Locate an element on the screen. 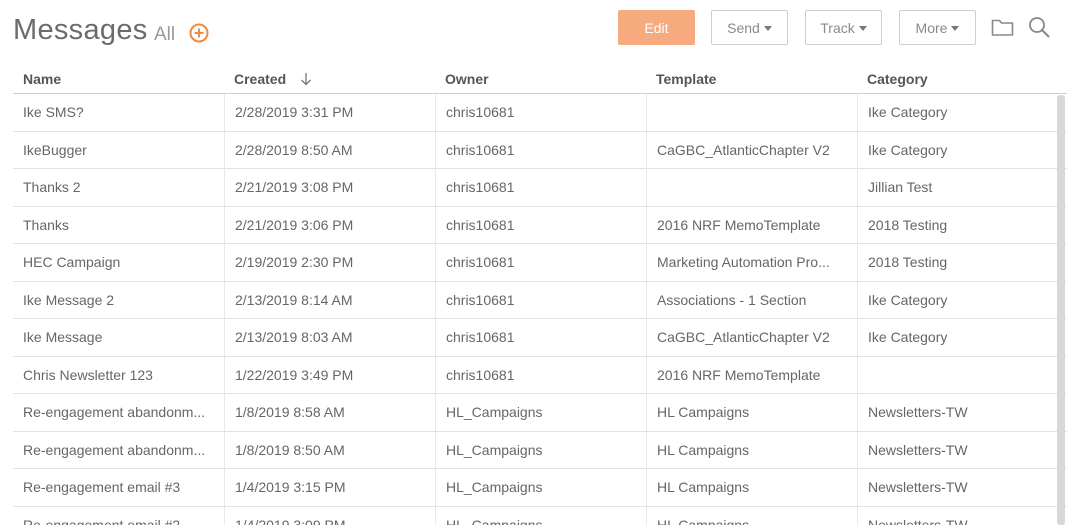  template-cell: Associations - 1 Section is located at coordinates (751, 300).